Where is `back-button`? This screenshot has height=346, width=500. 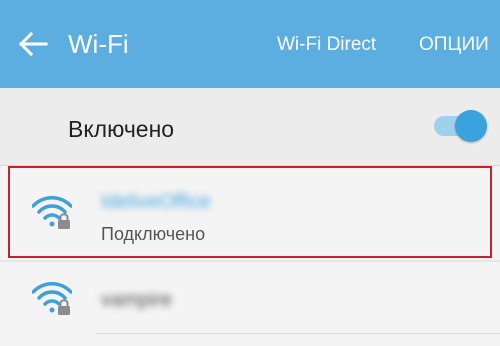 back-button is located at coordinates (34, 44).